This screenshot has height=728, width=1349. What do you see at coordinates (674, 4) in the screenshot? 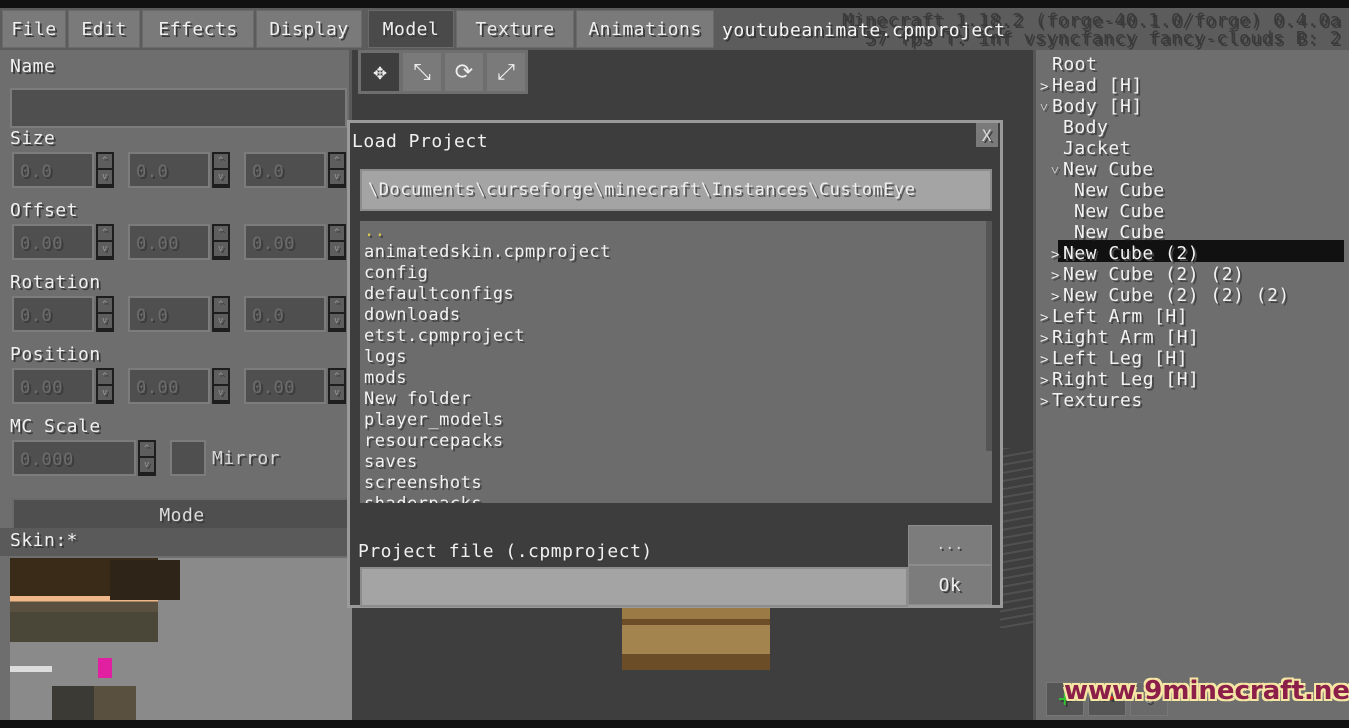
I see `top-letterbox` at bounding box center [674, 4].